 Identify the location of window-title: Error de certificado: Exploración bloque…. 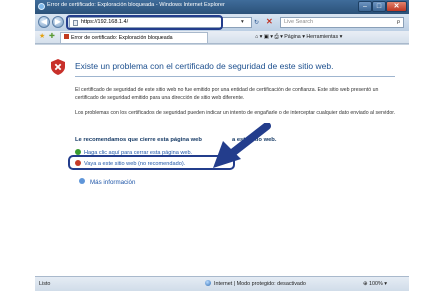
(136, 5).